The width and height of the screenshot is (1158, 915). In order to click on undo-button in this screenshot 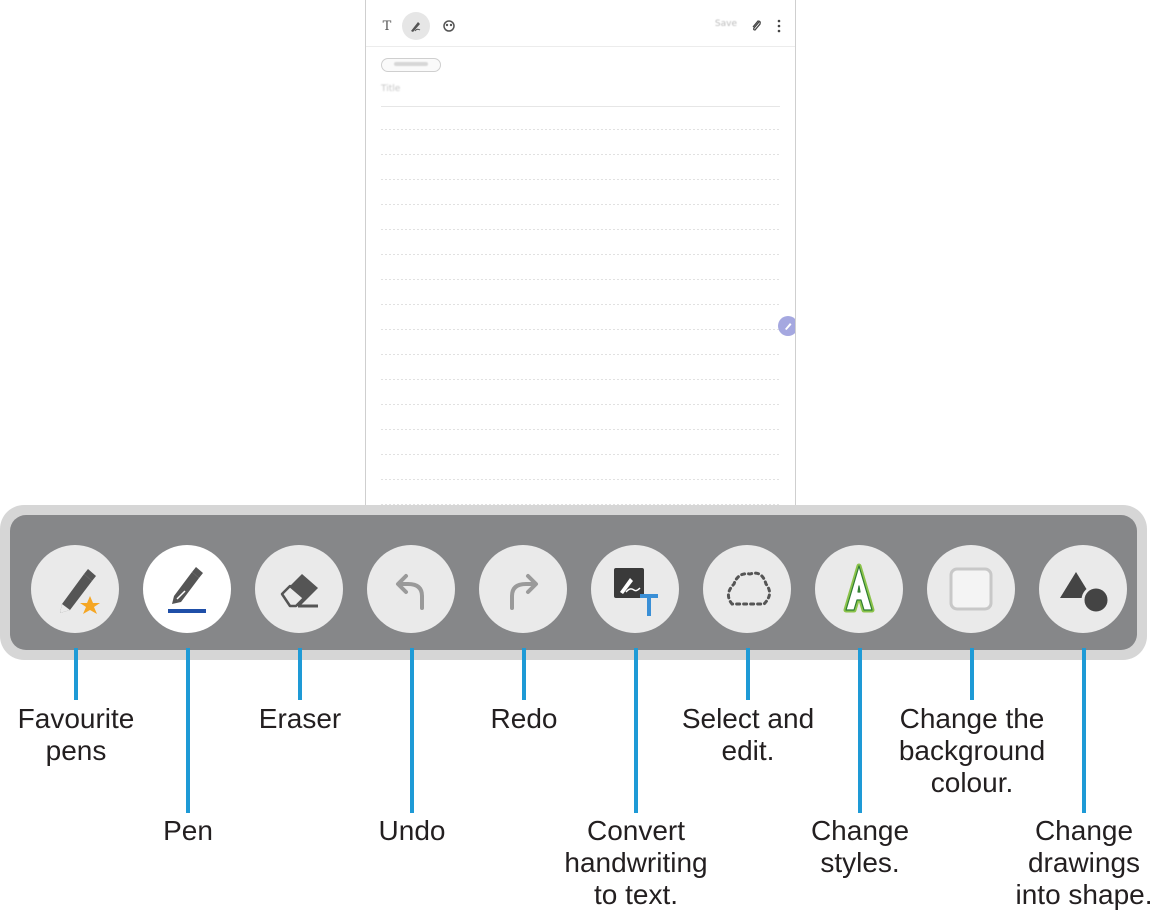, I will do `click(411, 589)`.